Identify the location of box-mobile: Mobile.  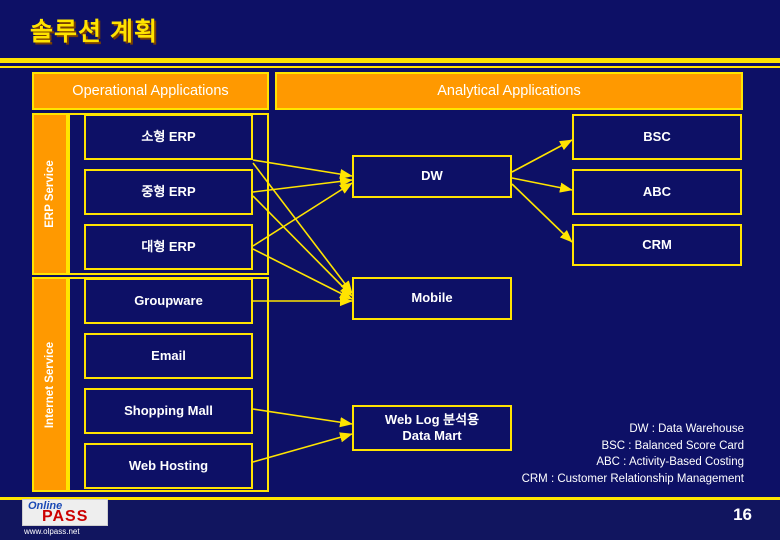
(432, 298).